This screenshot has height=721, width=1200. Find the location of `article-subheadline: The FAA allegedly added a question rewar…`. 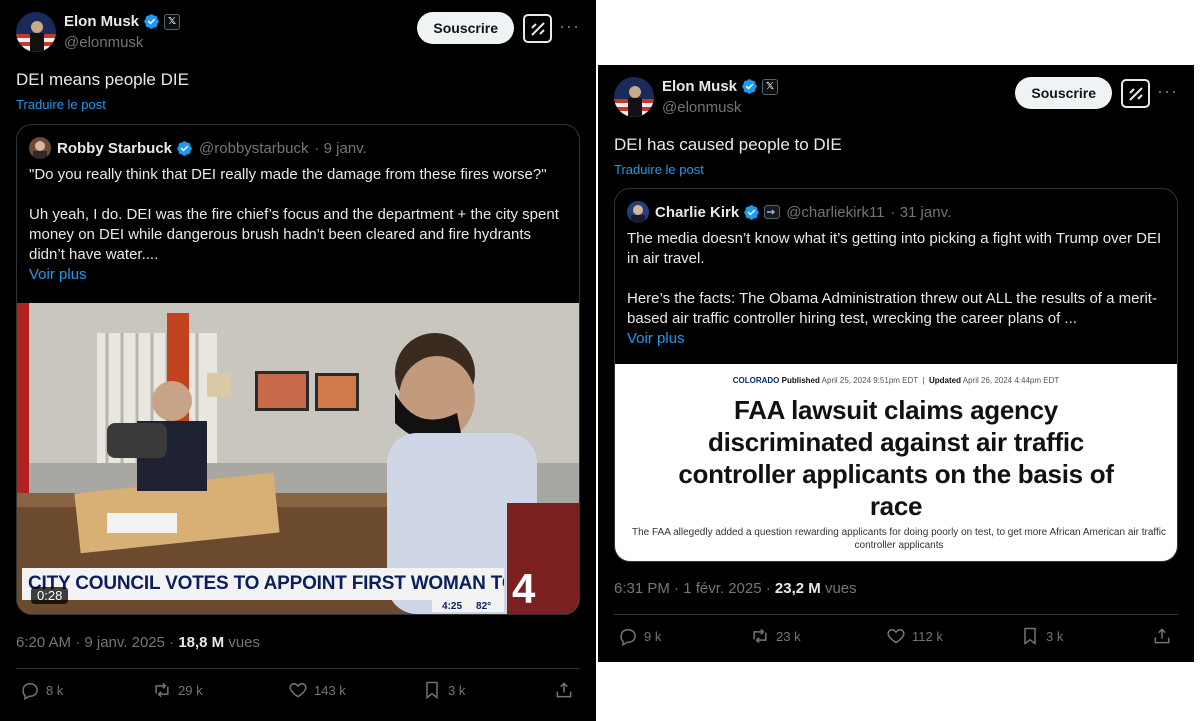

article-subheadline: The FAA allegedly added a question rewar… is located at coordinates (898, 539).